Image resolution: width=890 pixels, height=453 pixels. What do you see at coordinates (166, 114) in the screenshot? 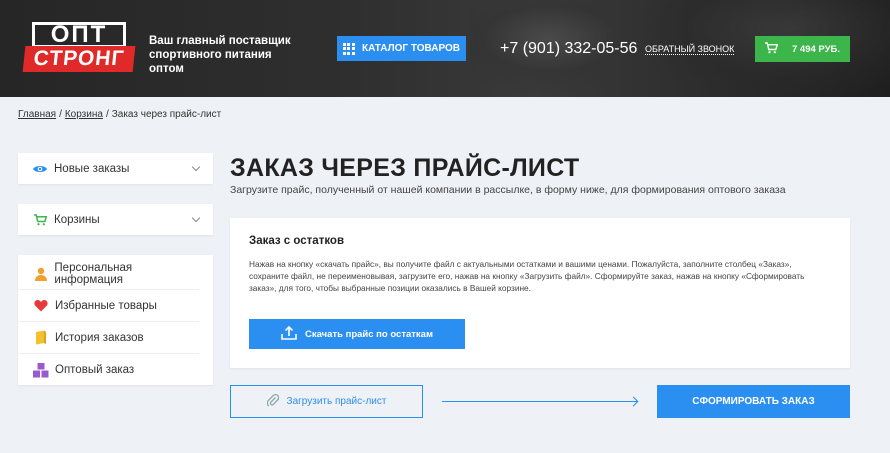
I see `breadcrumb-current: Заказ через прайс-лист` at bounding box center [166, 114].